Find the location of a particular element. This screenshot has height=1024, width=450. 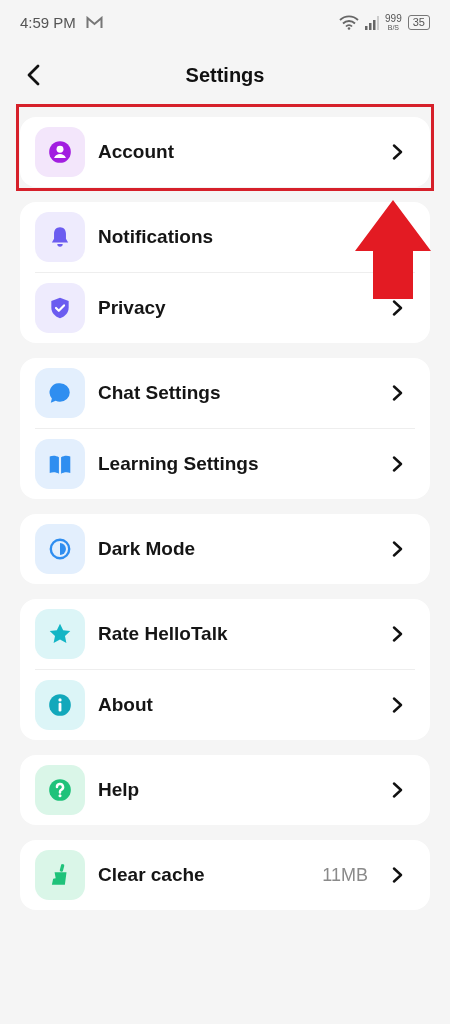

mail-icon is located at coordinates (94, 22).